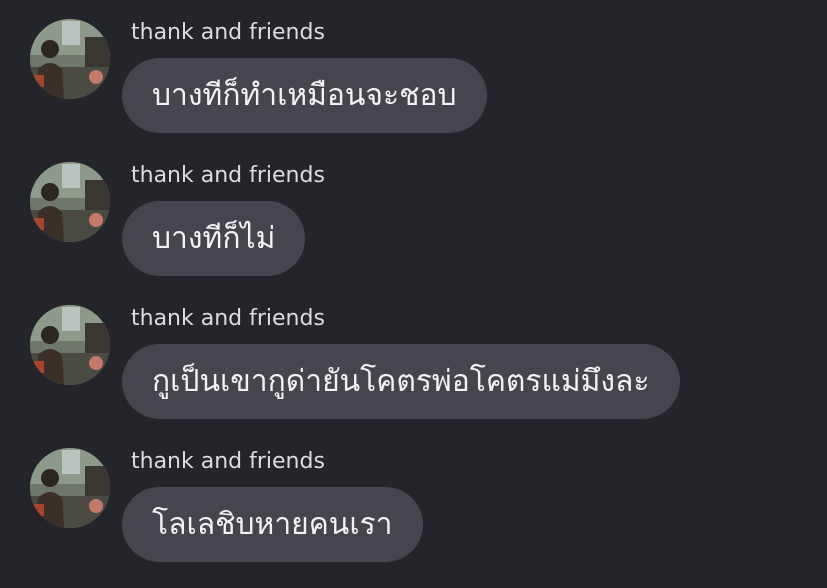 The image size is (827, 588). What do you see at coordinates (401, 381) in the screenshot?
I see `message-bubble: กูเป็นเขากูด่ายันโคตรพ่อโคตรแม่มึงละ` at bounding box center [401, 381].